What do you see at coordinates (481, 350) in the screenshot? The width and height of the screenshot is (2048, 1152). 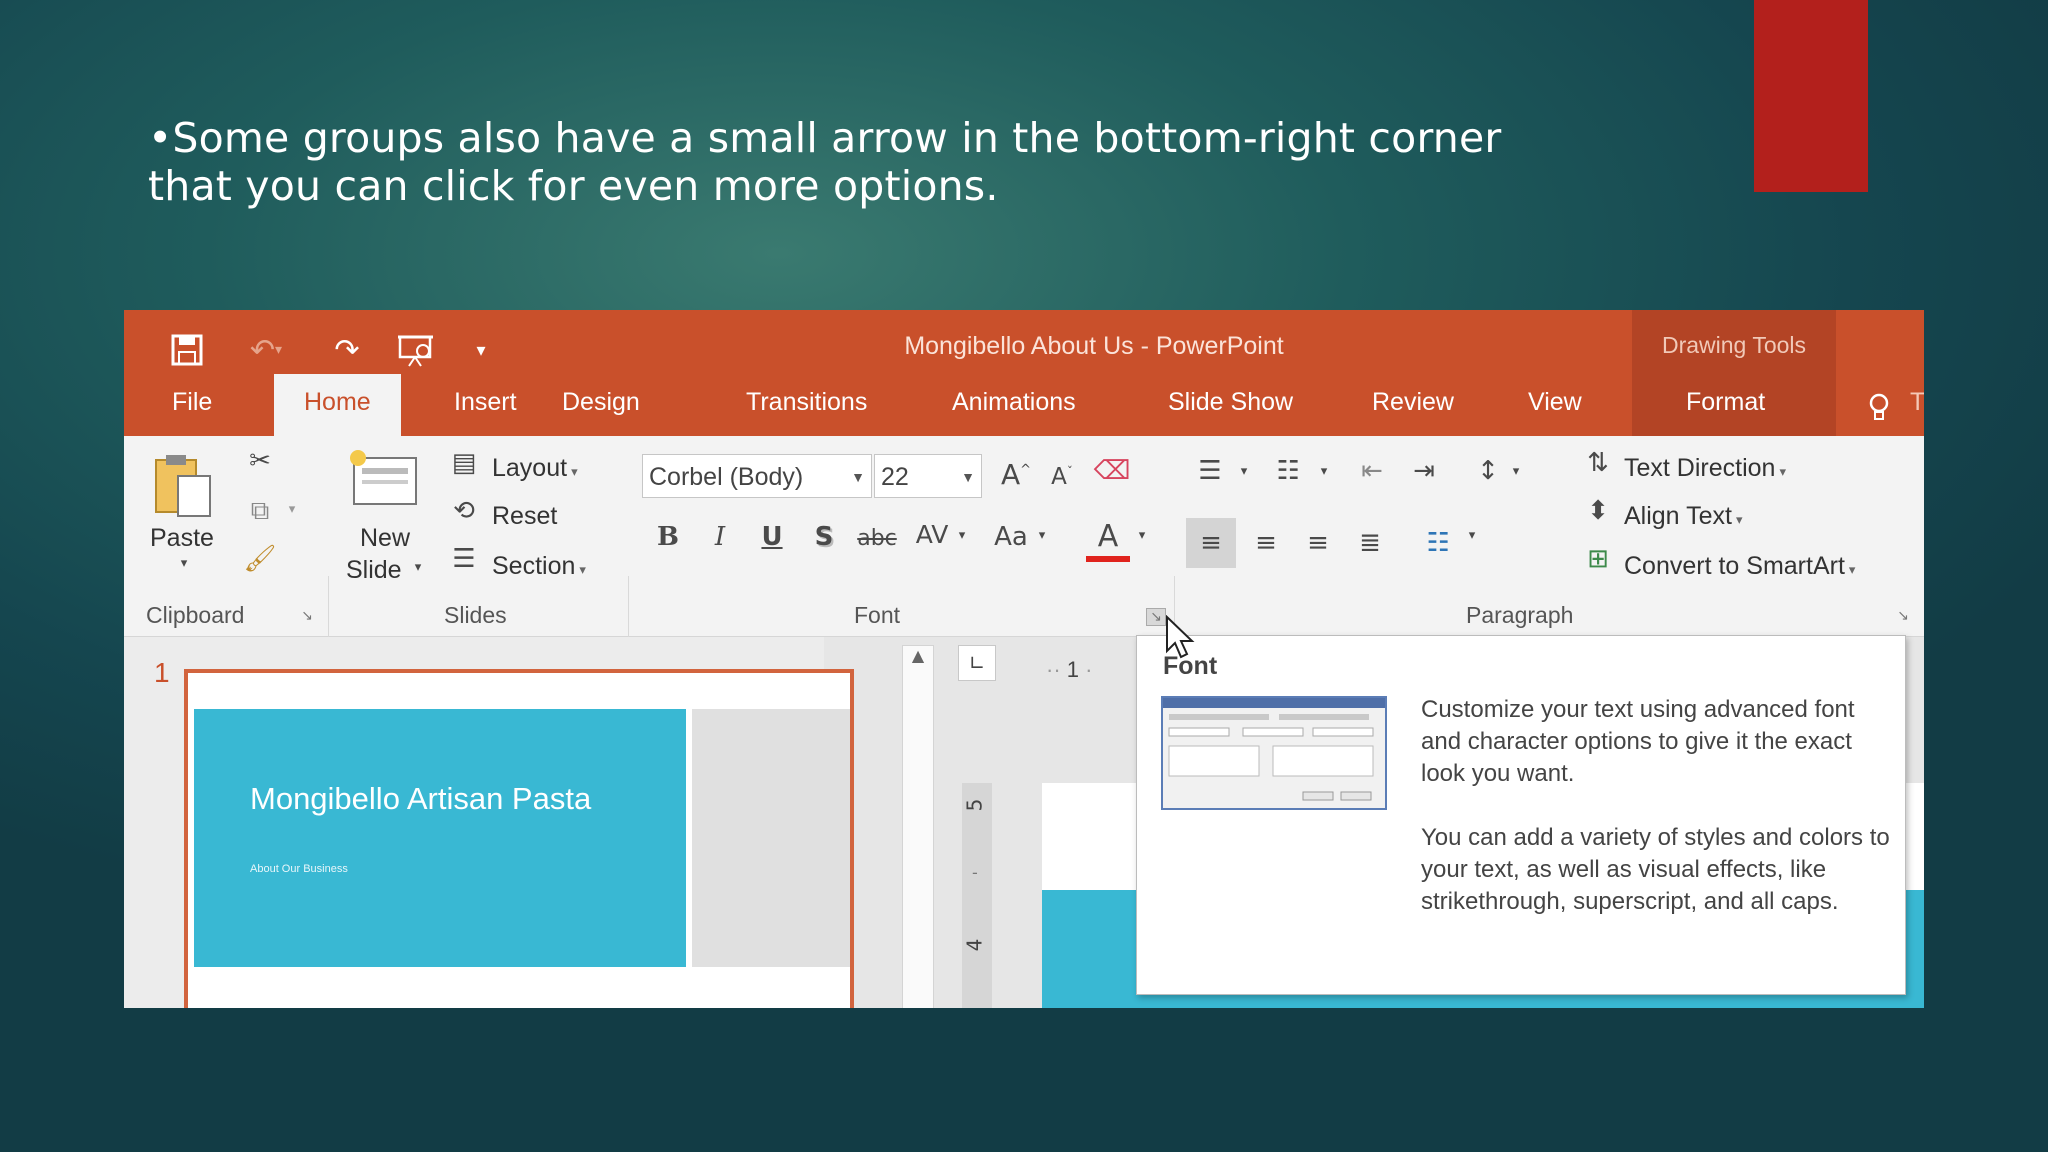 I see `customize-qat-icon: ▾` at bounding box center [481, 350].